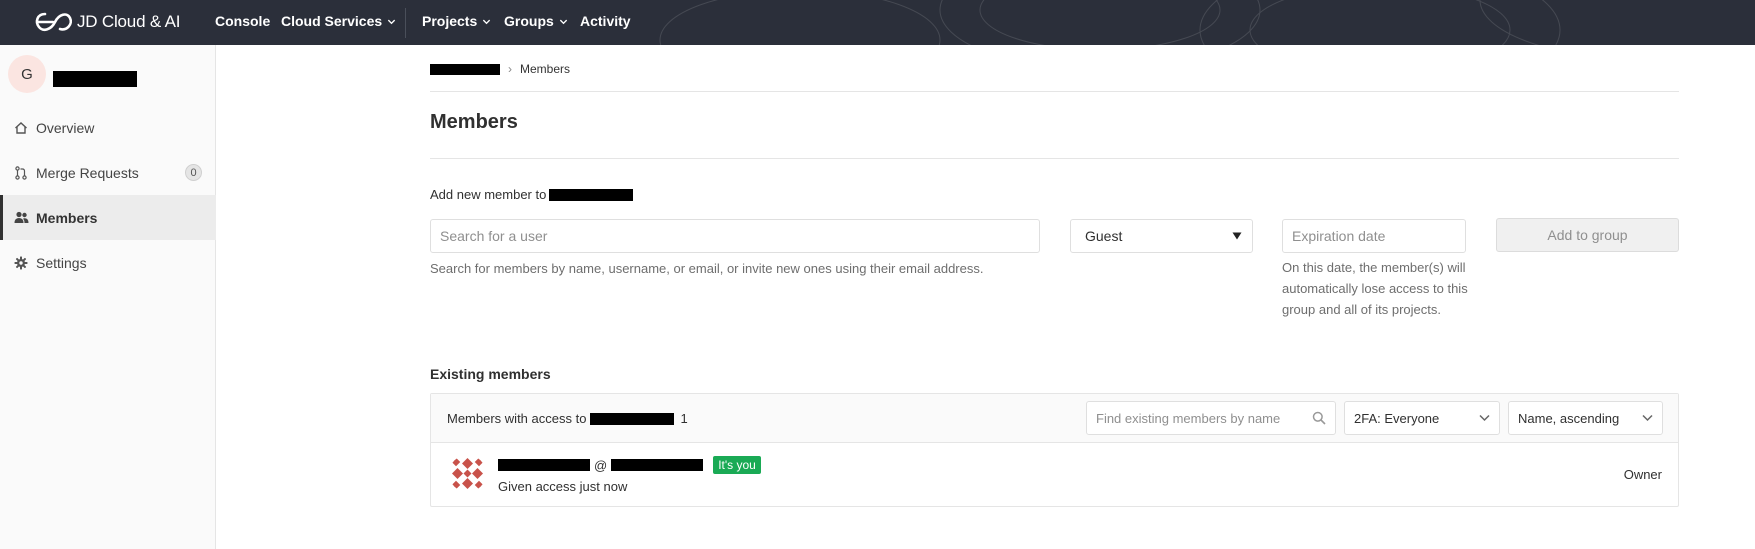 Image resolution: width=1755 pixels, height=549 pixels. I want to click on twofa-filter-value: 2FA: Everyone, so click(1397, 418).